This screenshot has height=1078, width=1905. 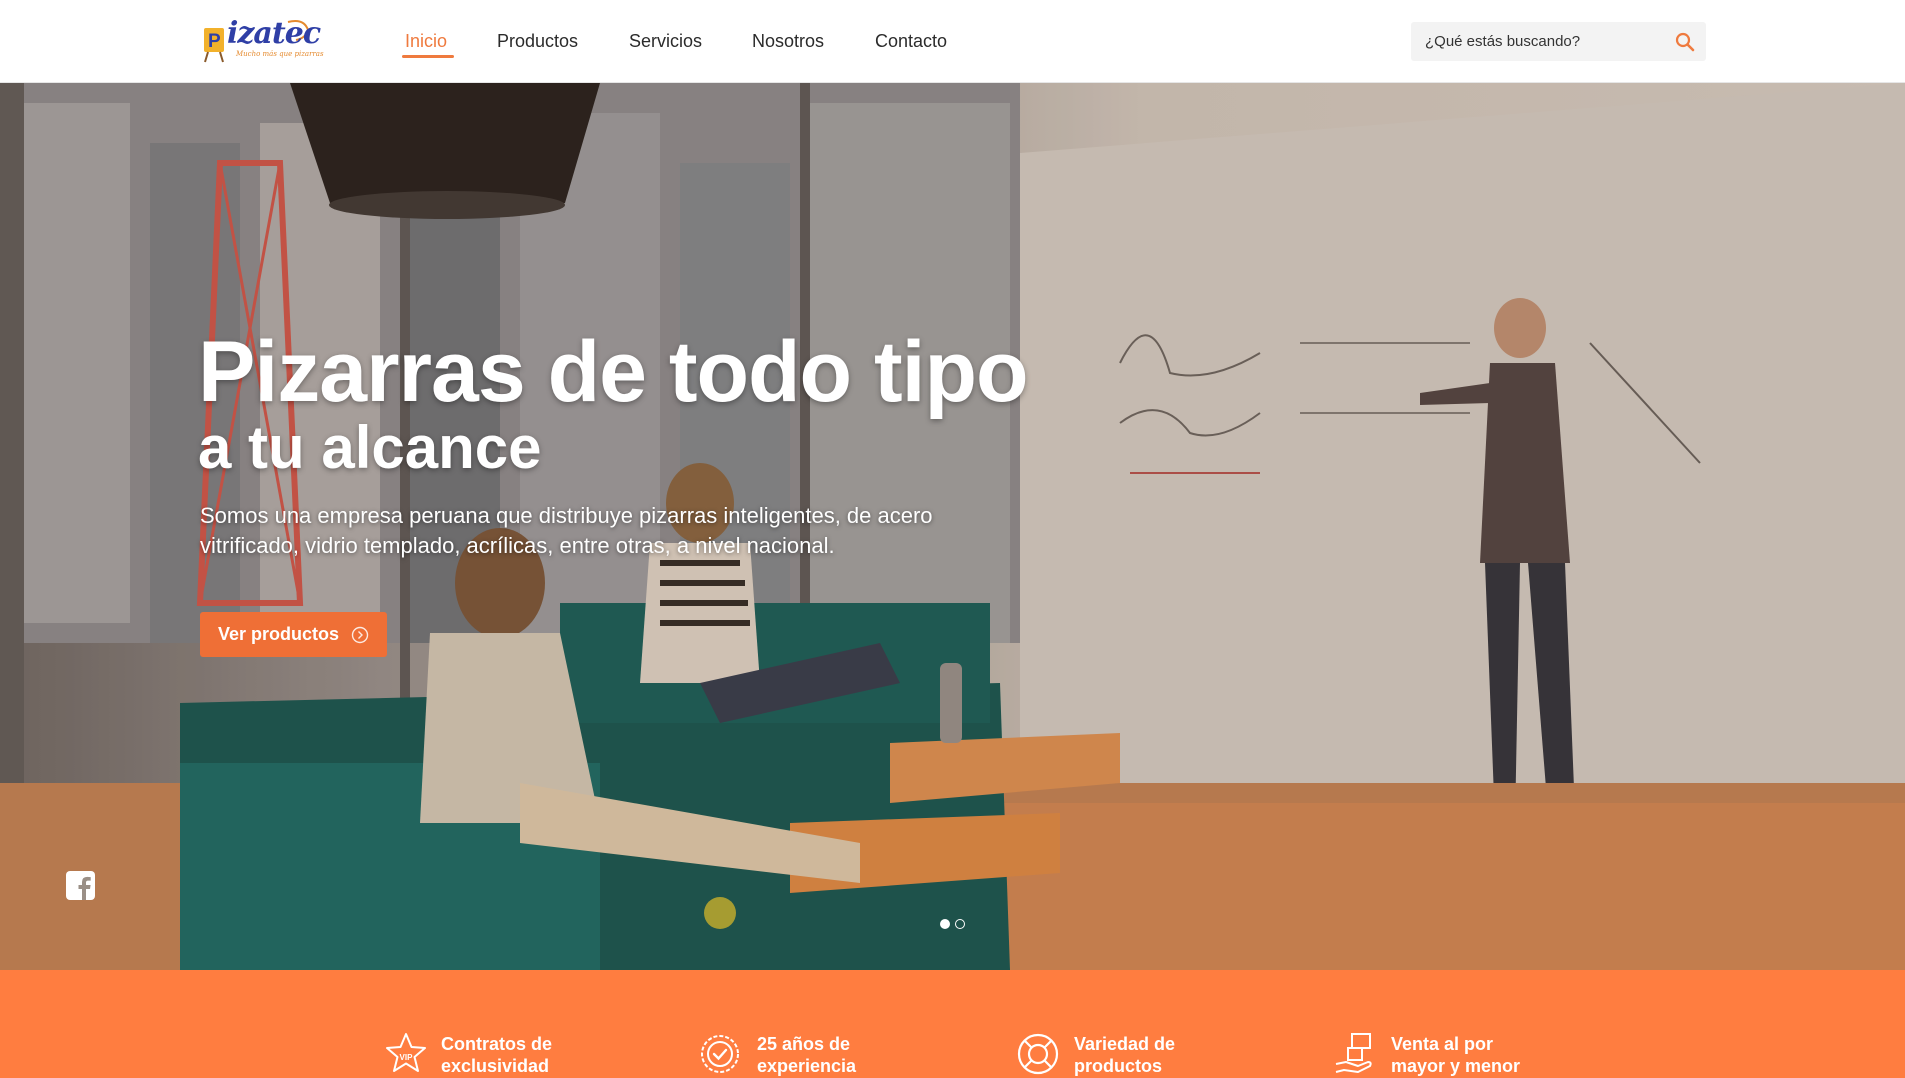 I want to click on nav-active-indicator, so click(x=428, y=56).